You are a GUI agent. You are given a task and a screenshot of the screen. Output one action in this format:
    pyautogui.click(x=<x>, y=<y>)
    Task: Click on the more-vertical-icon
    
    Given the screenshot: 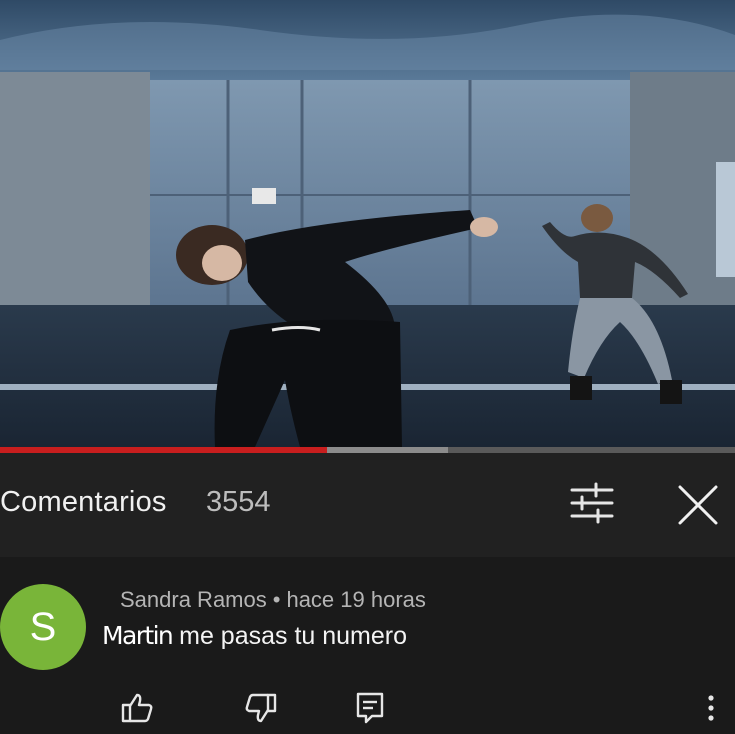 What is the action you would take?
    pyautogui.click(x=711, y=708)
    